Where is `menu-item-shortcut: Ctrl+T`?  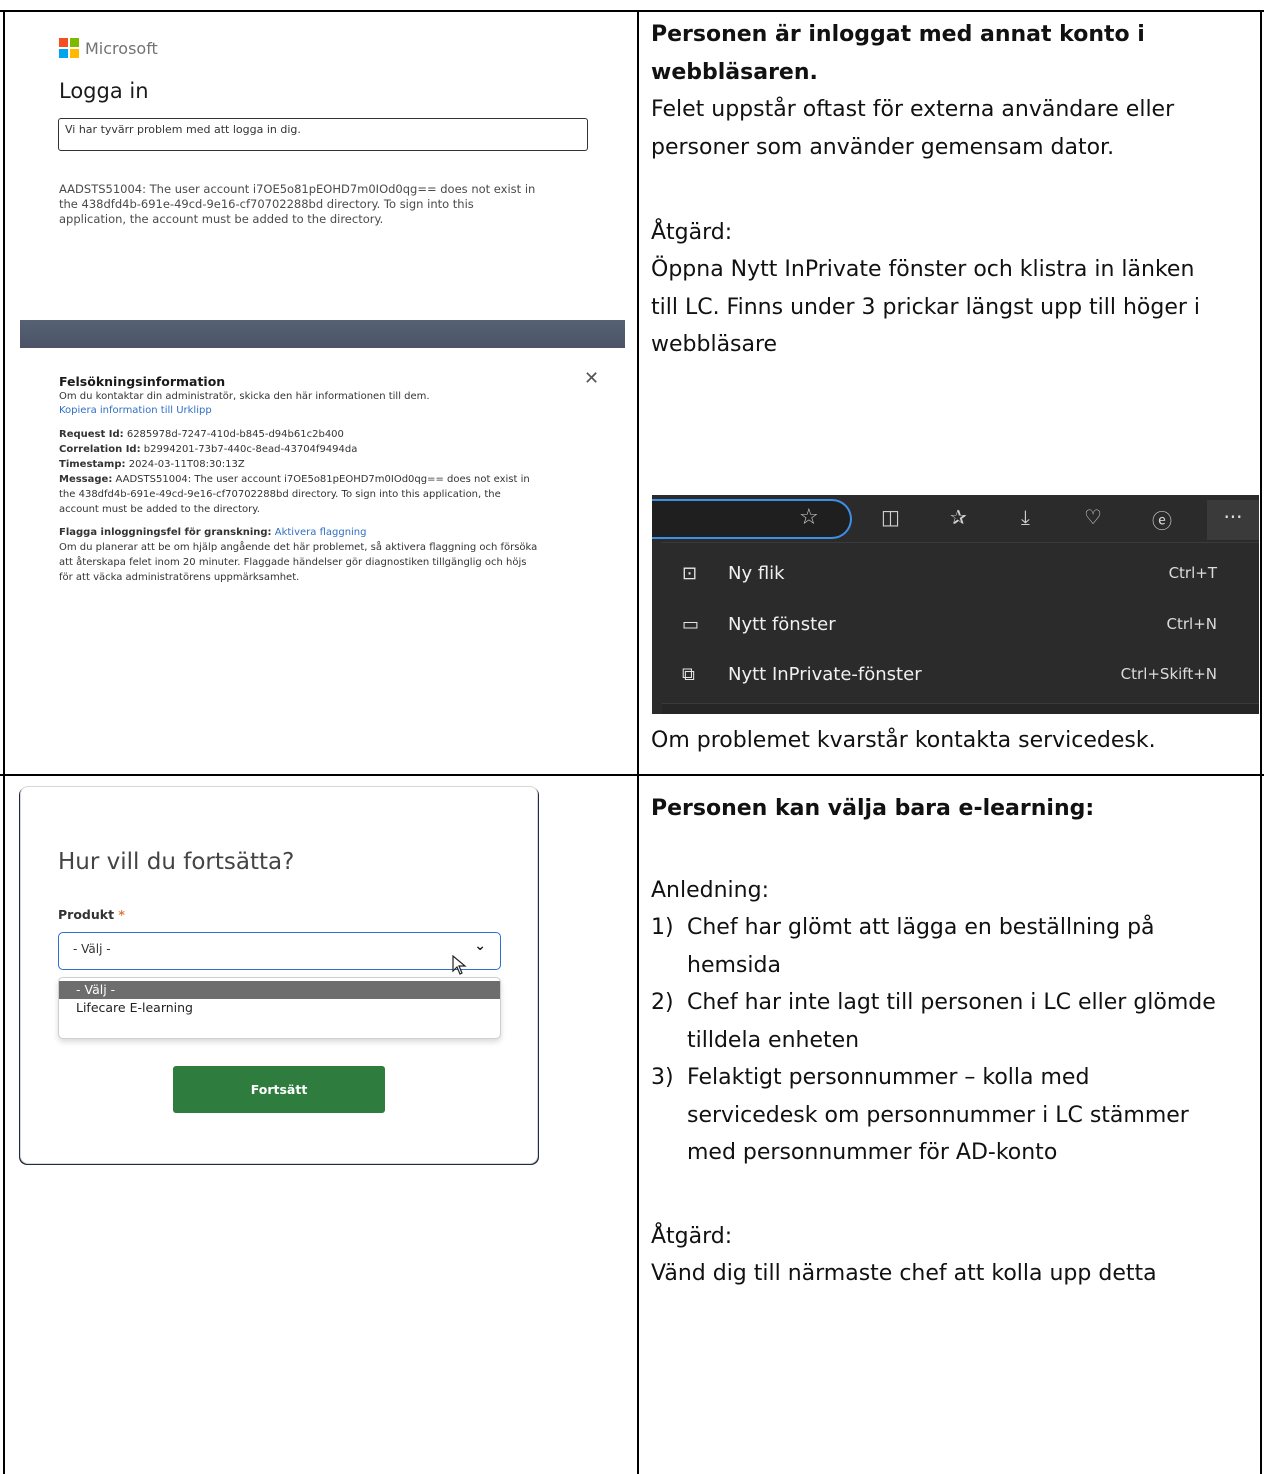 menu-item-shortcut: Ctrl+T is located at coordinates (1192, 573).